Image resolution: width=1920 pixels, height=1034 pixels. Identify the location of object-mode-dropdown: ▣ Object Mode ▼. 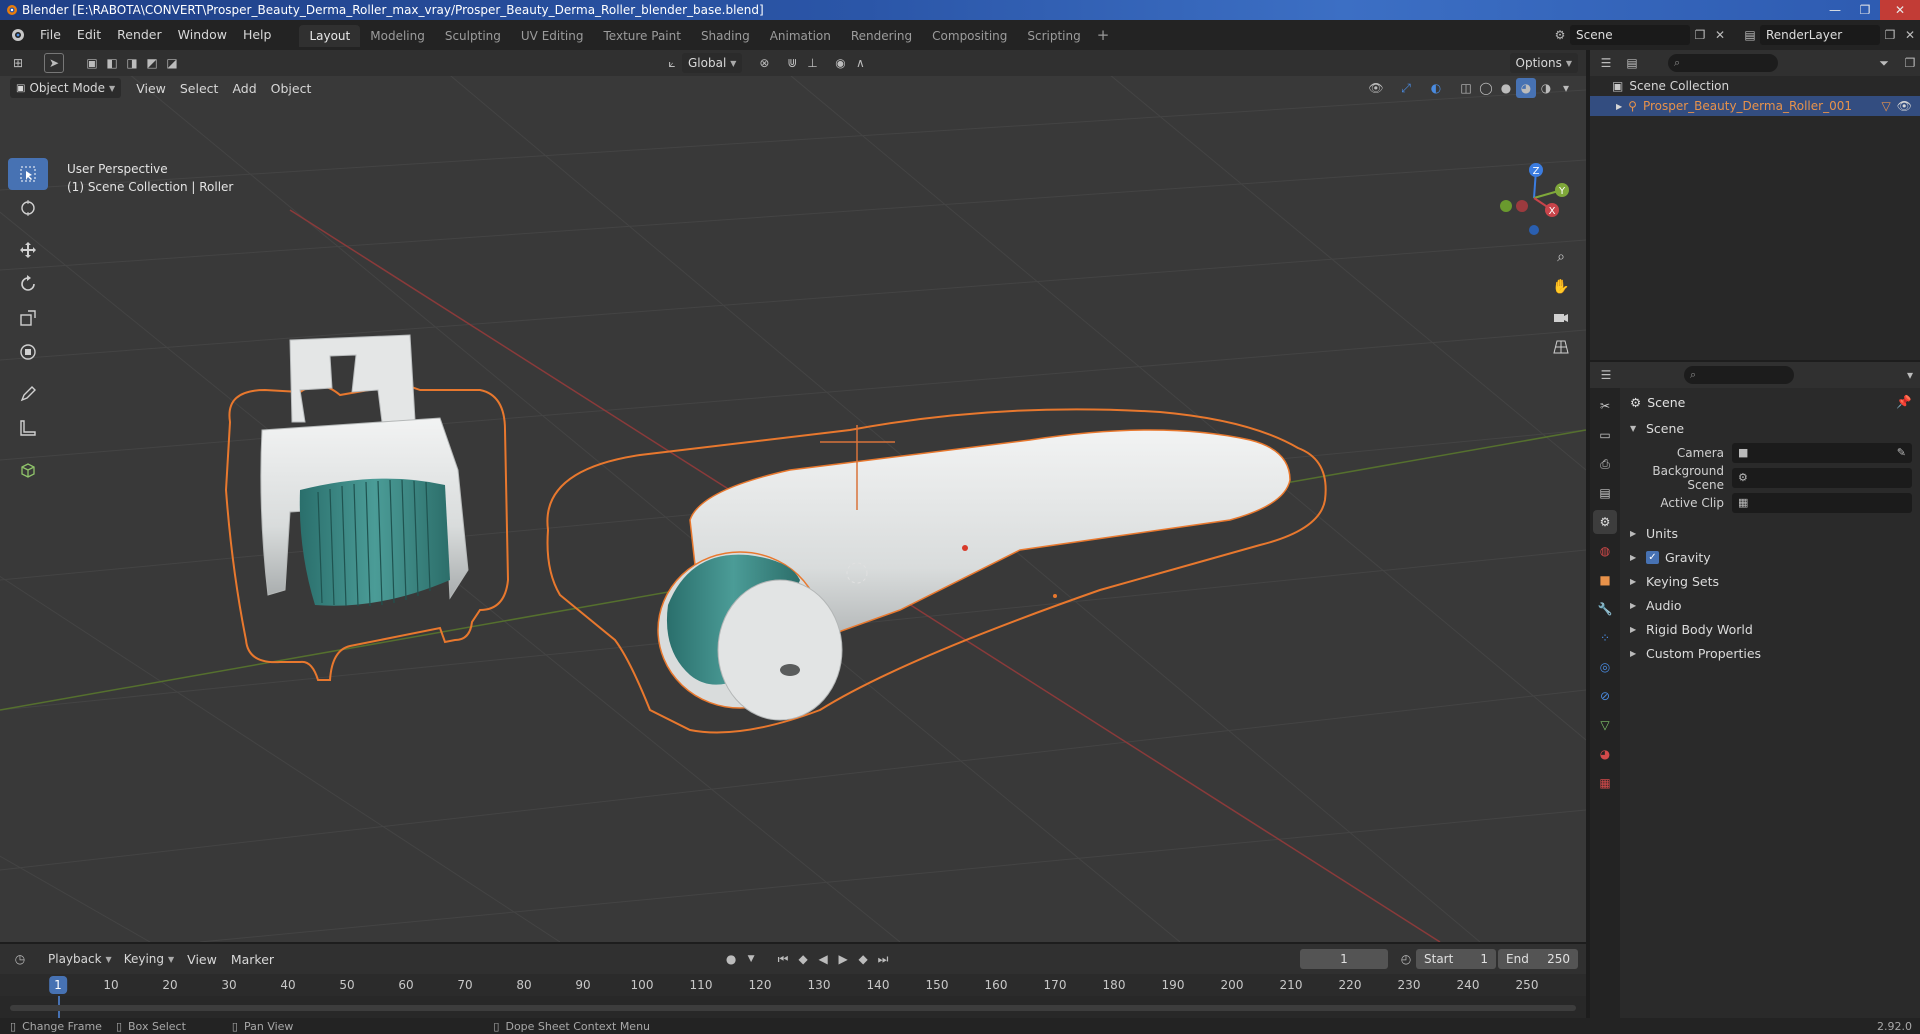
(66, 88).